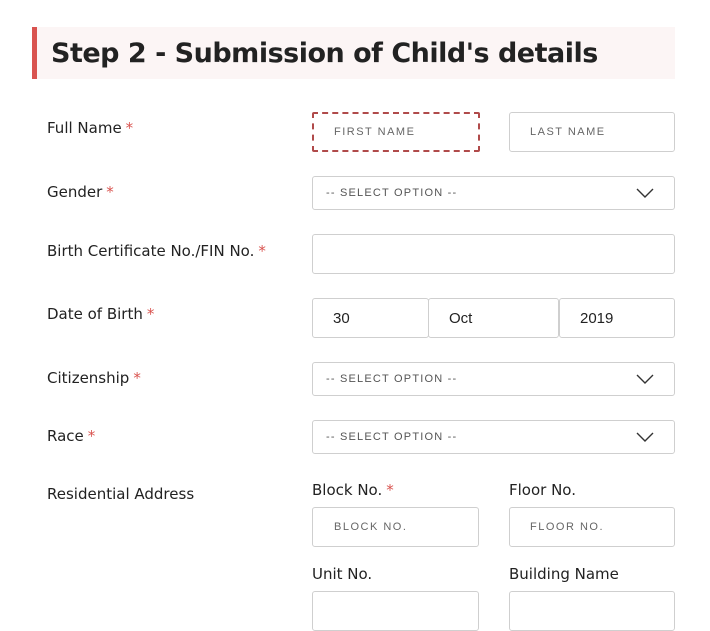 Image resolution: width=710 pixels, height=631 pixels. I want to click on race-label: Race *, so click(71, 436).